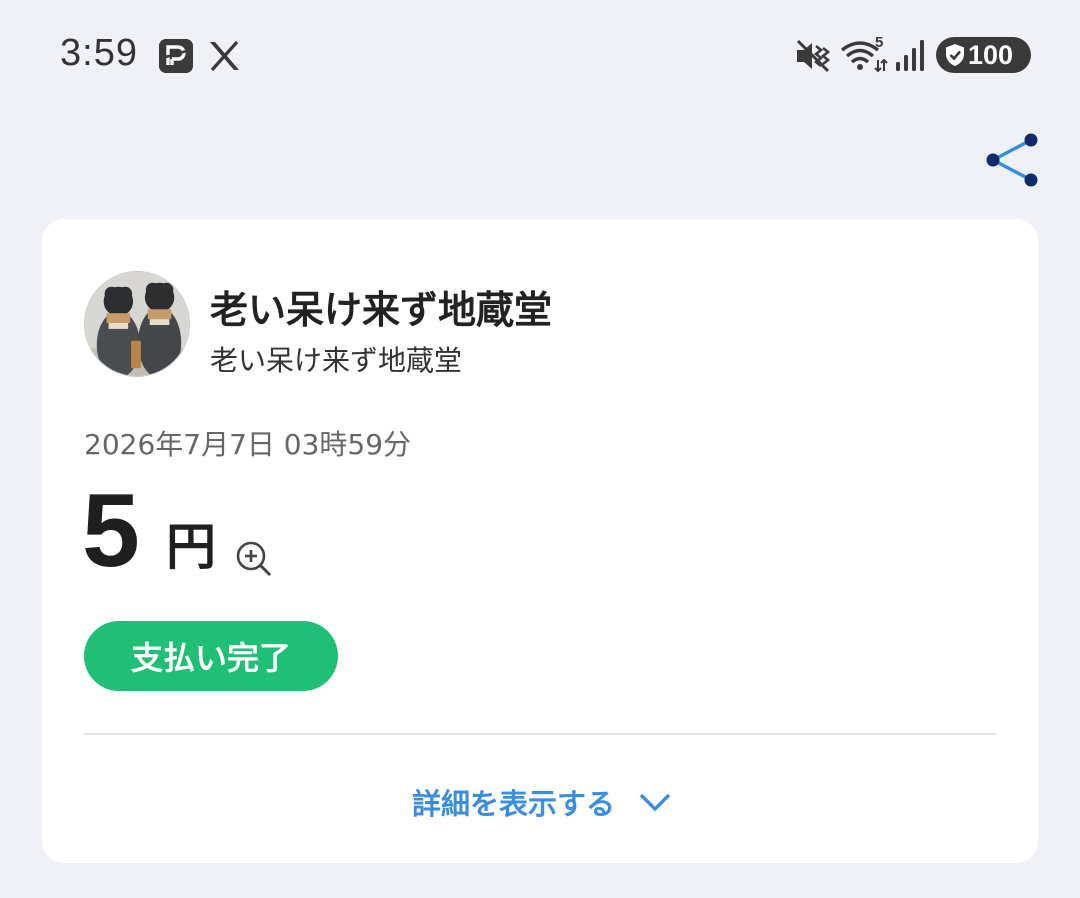 The image size is (1080, 898). Describe the element at coordinates (224, 56) in the screenshot. I see `x-icon` at that location.